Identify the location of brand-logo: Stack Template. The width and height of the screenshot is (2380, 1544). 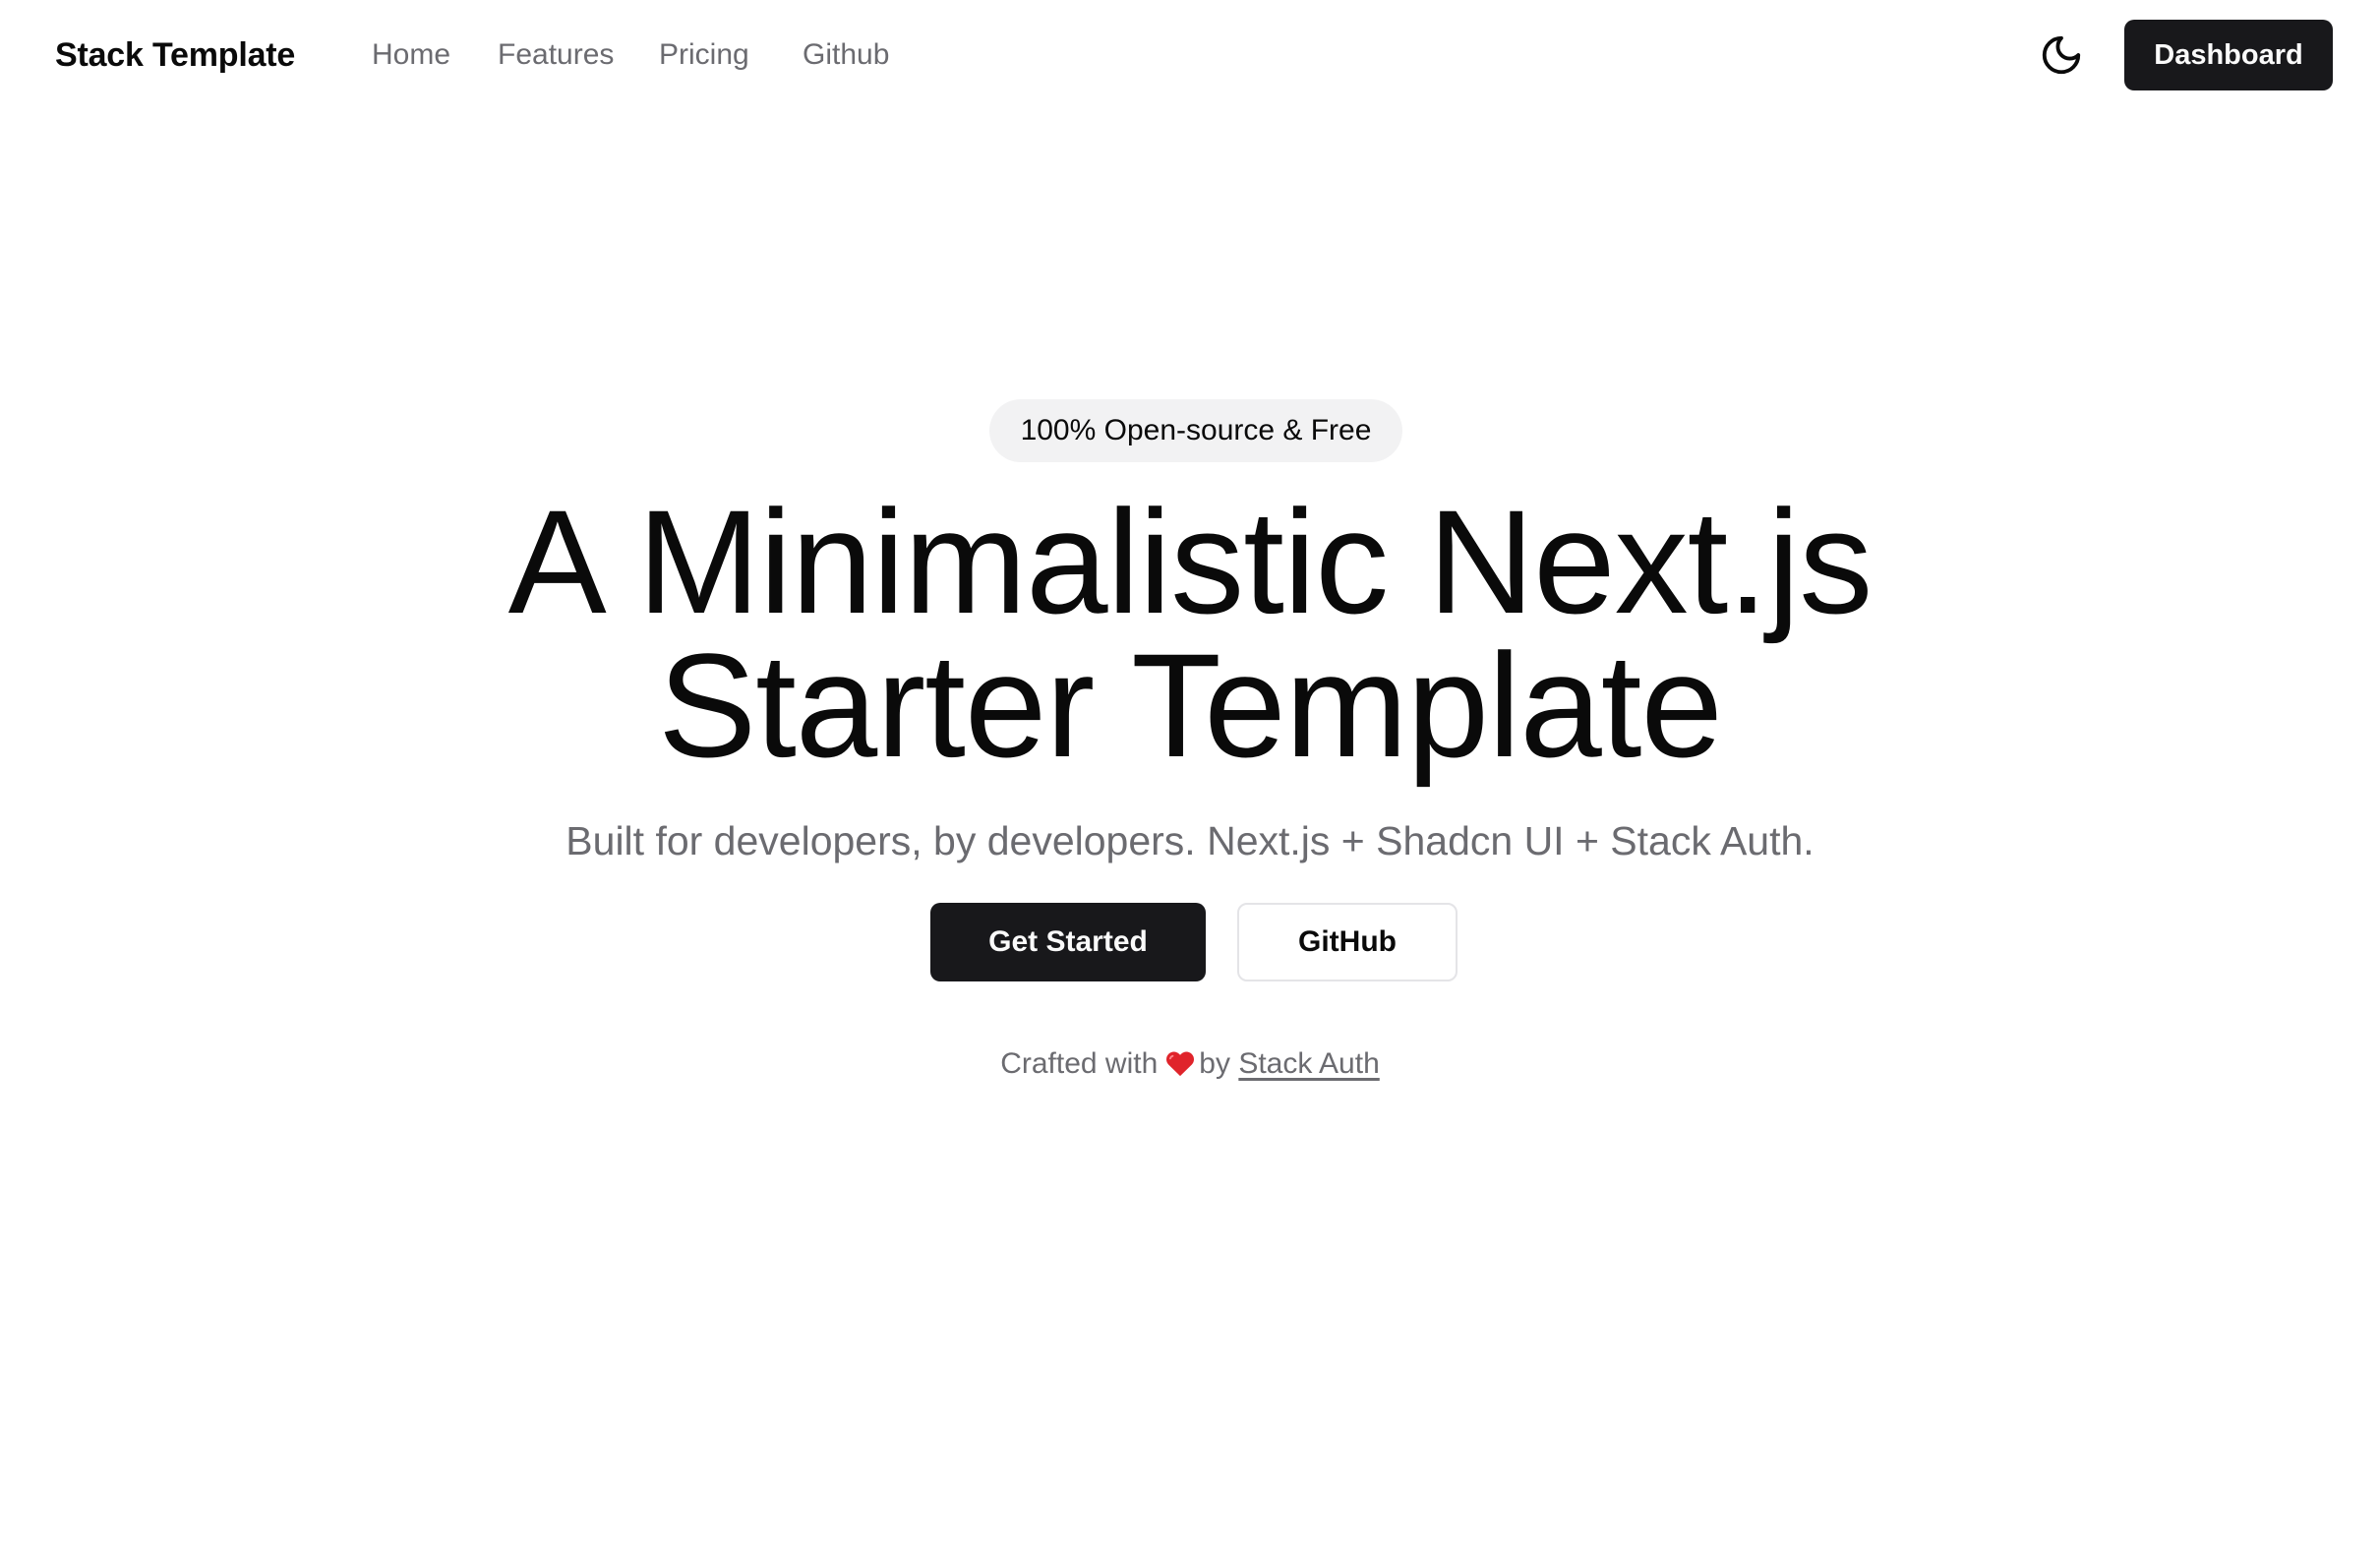
(175, 55).